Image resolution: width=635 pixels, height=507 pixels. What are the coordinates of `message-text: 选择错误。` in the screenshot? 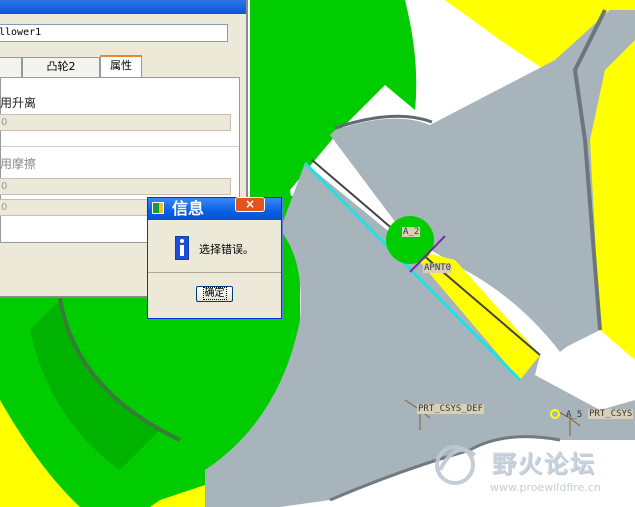 It's located at (226, 249).